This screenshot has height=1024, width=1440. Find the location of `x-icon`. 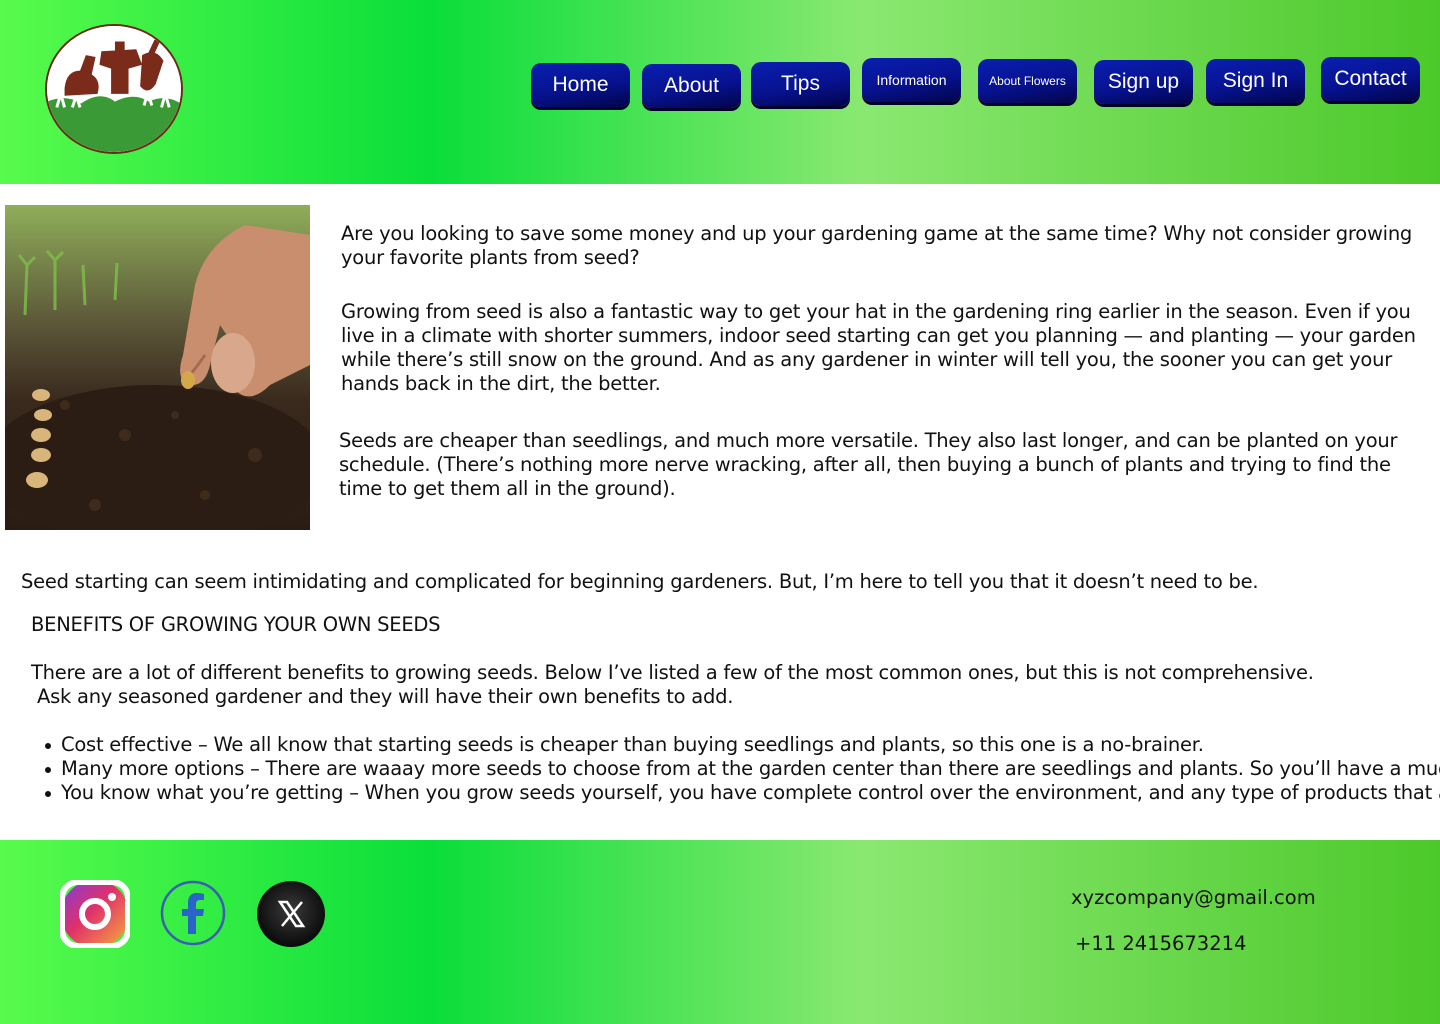

x-icon is located at coordinates (291, 914).